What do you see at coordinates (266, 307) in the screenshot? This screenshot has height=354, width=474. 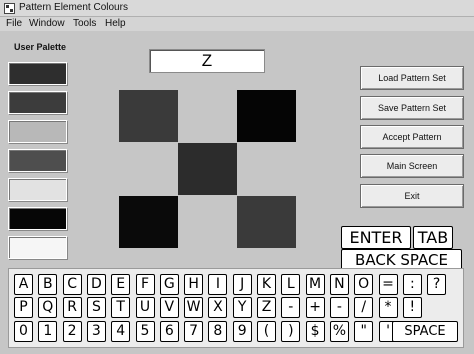 I see `key: Z` at bounding box center [266, 307].